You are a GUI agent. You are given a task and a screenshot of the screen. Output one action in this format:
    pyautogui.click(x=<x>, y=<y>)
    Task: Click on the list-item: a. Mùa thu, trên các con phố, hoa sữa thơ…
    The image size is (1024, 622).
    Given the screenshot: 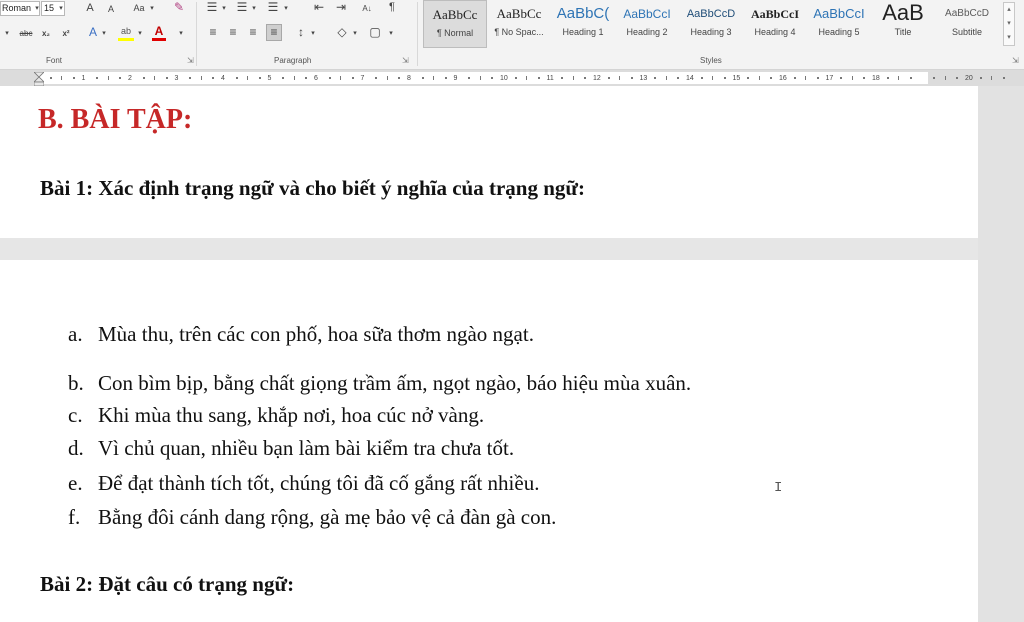 What is the action you would take?
    pyautogui.click(x=301, y=334)
    